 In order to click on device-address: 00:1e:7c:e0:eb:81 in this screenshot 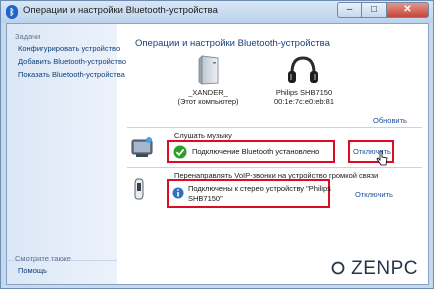, I will do `click(304, 101)`.